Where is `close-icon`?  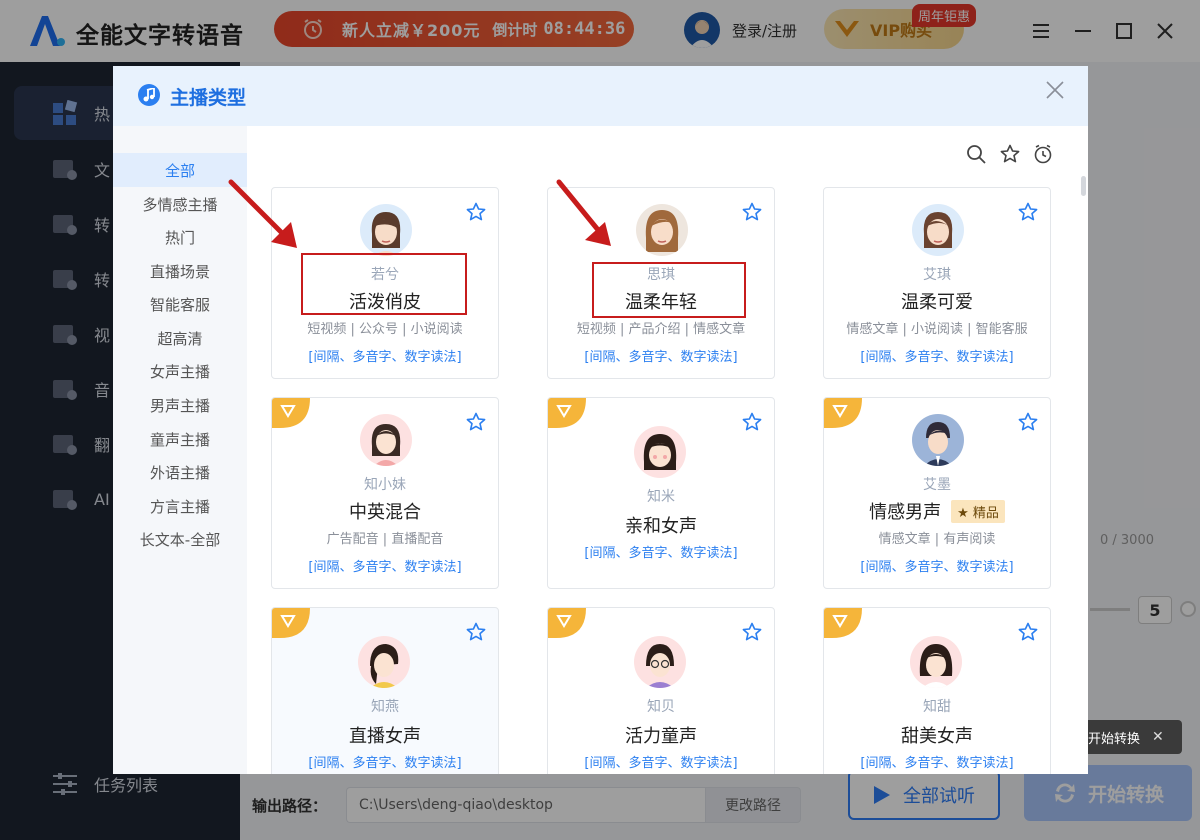
close-icon is located at coordinates (1055, 90).